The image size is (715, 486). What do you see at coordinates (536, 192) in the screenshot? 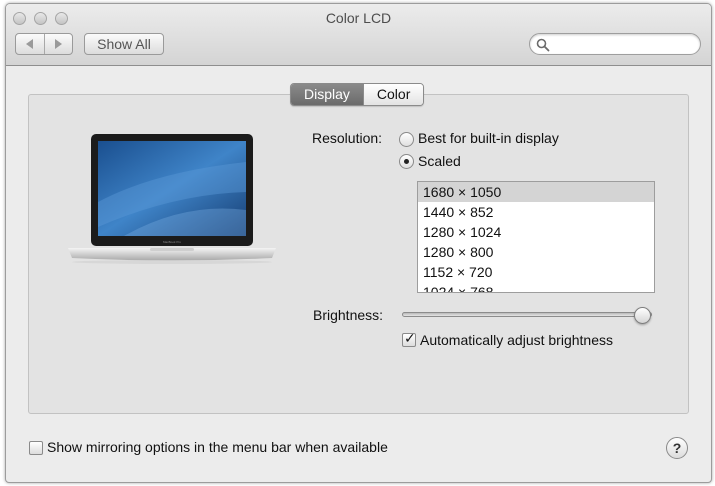
I see `resolution-item: 1680 × 1050` at bounding box center [536, 192].